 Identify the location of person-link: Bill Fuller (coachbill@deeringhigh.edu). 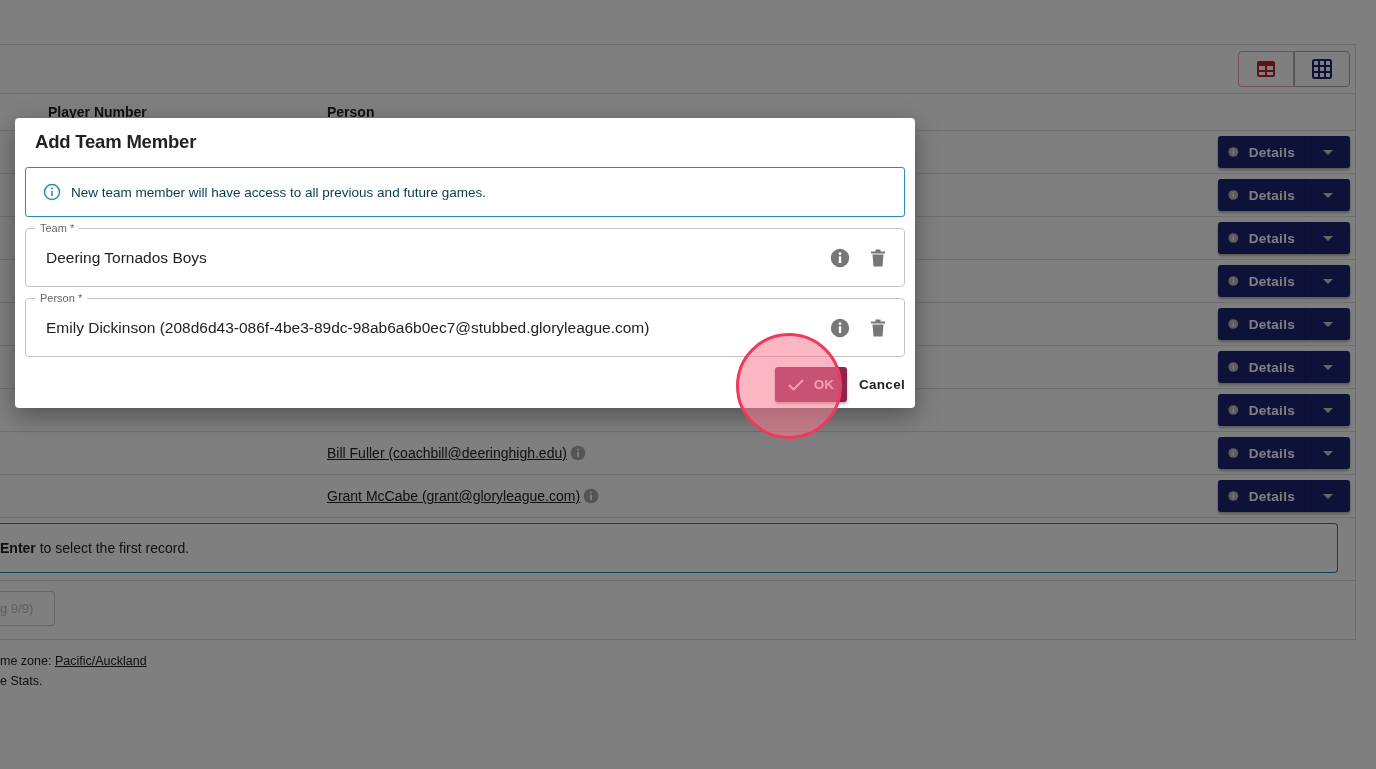
(447, 453).